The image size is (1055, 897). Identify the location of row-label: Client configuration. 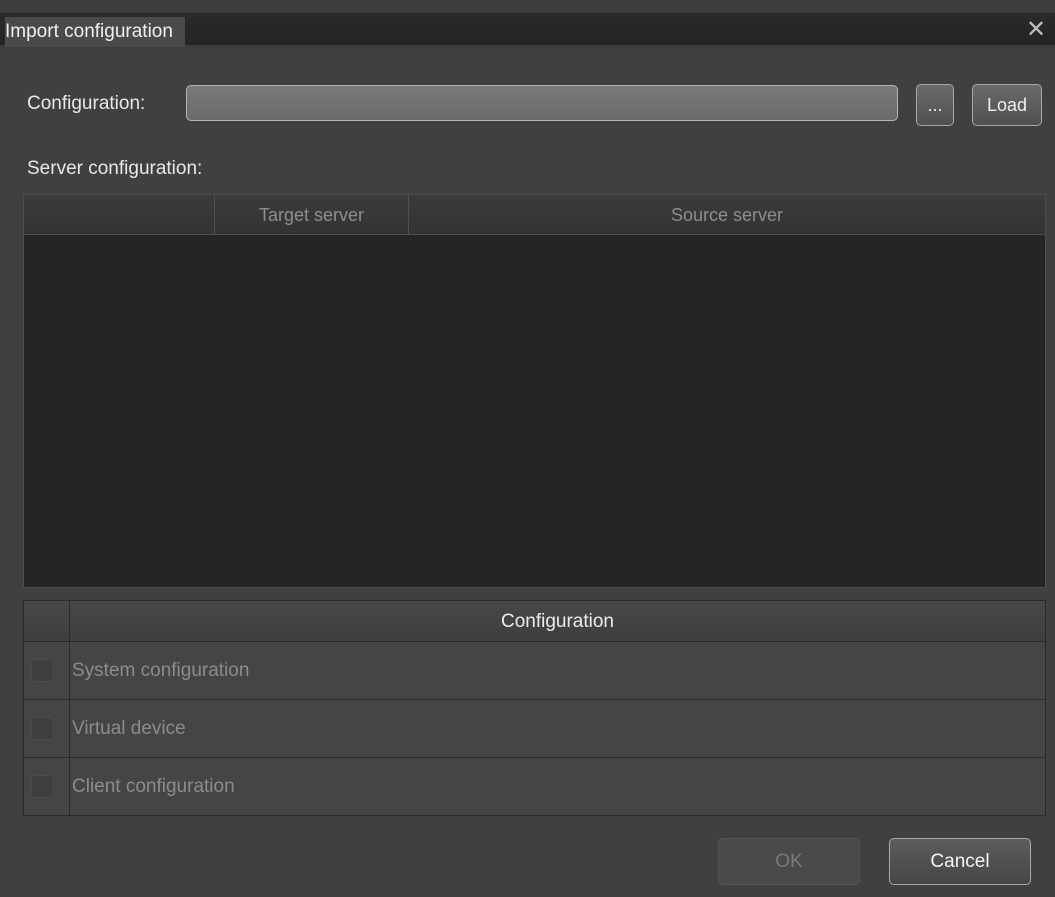
(153, 786).